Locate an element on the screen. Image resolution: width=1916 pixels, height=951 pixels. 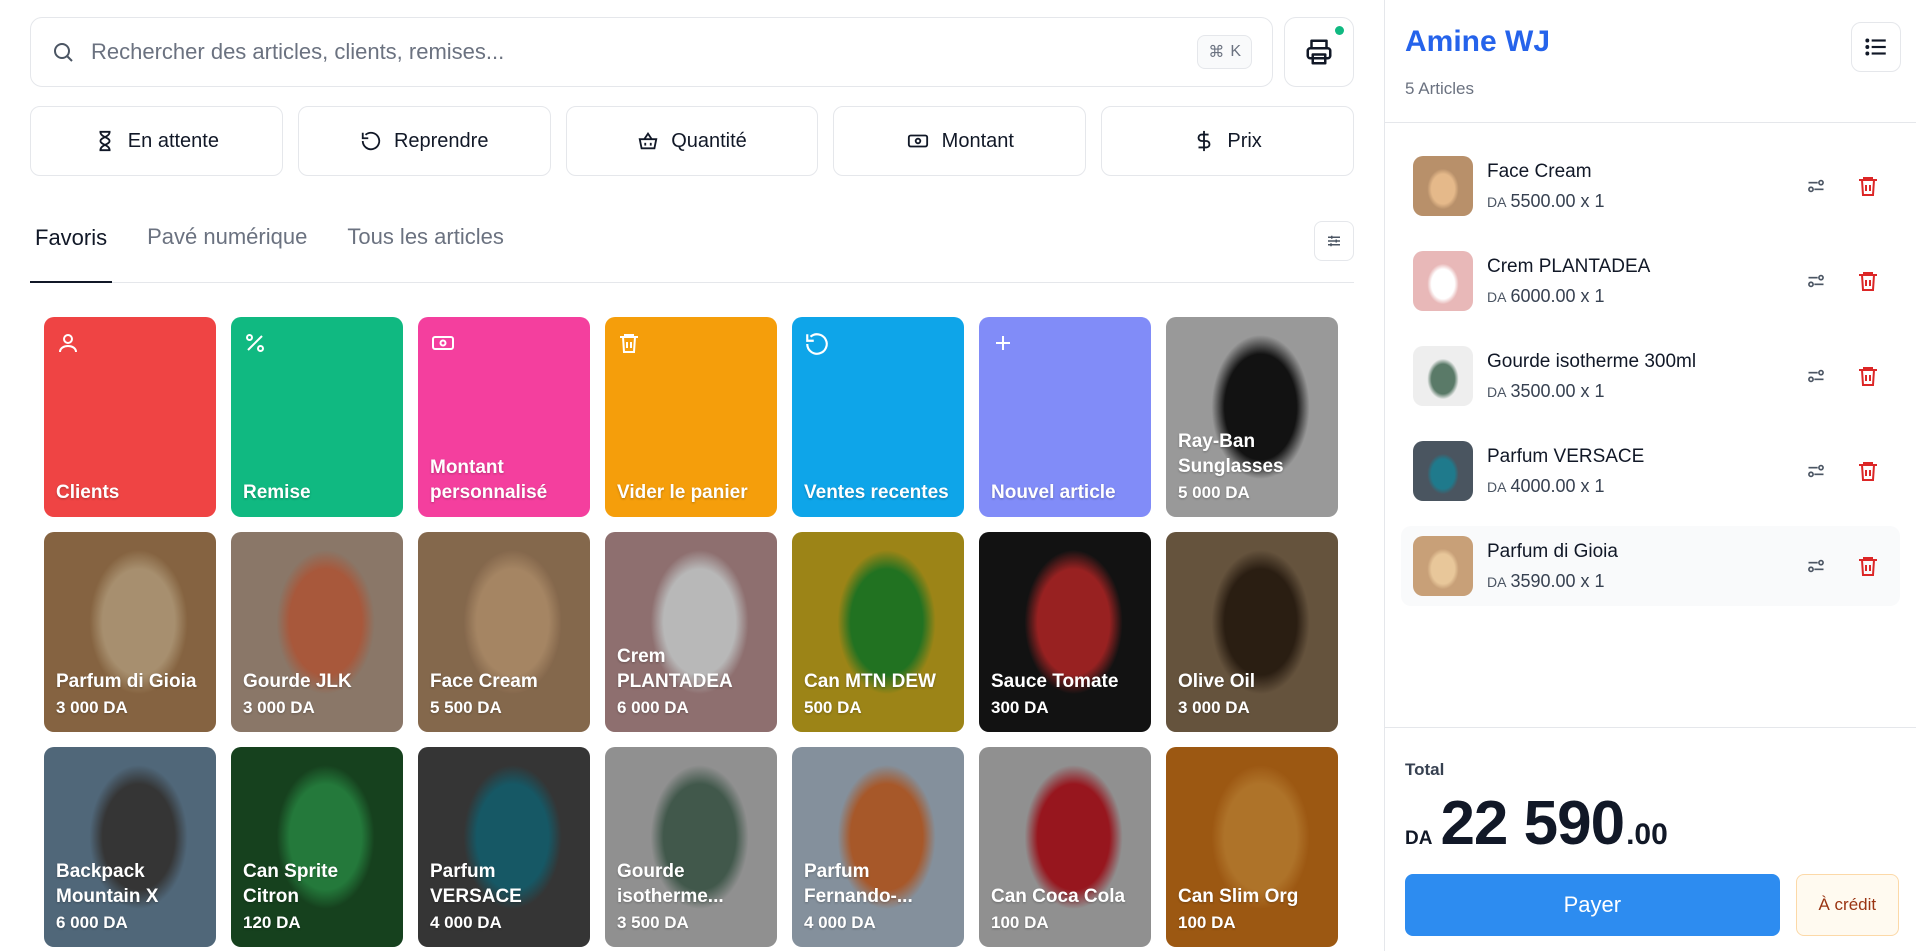
product-tile: Parfum VERSACE 4 000 DA is located at coordinates (504, 847).